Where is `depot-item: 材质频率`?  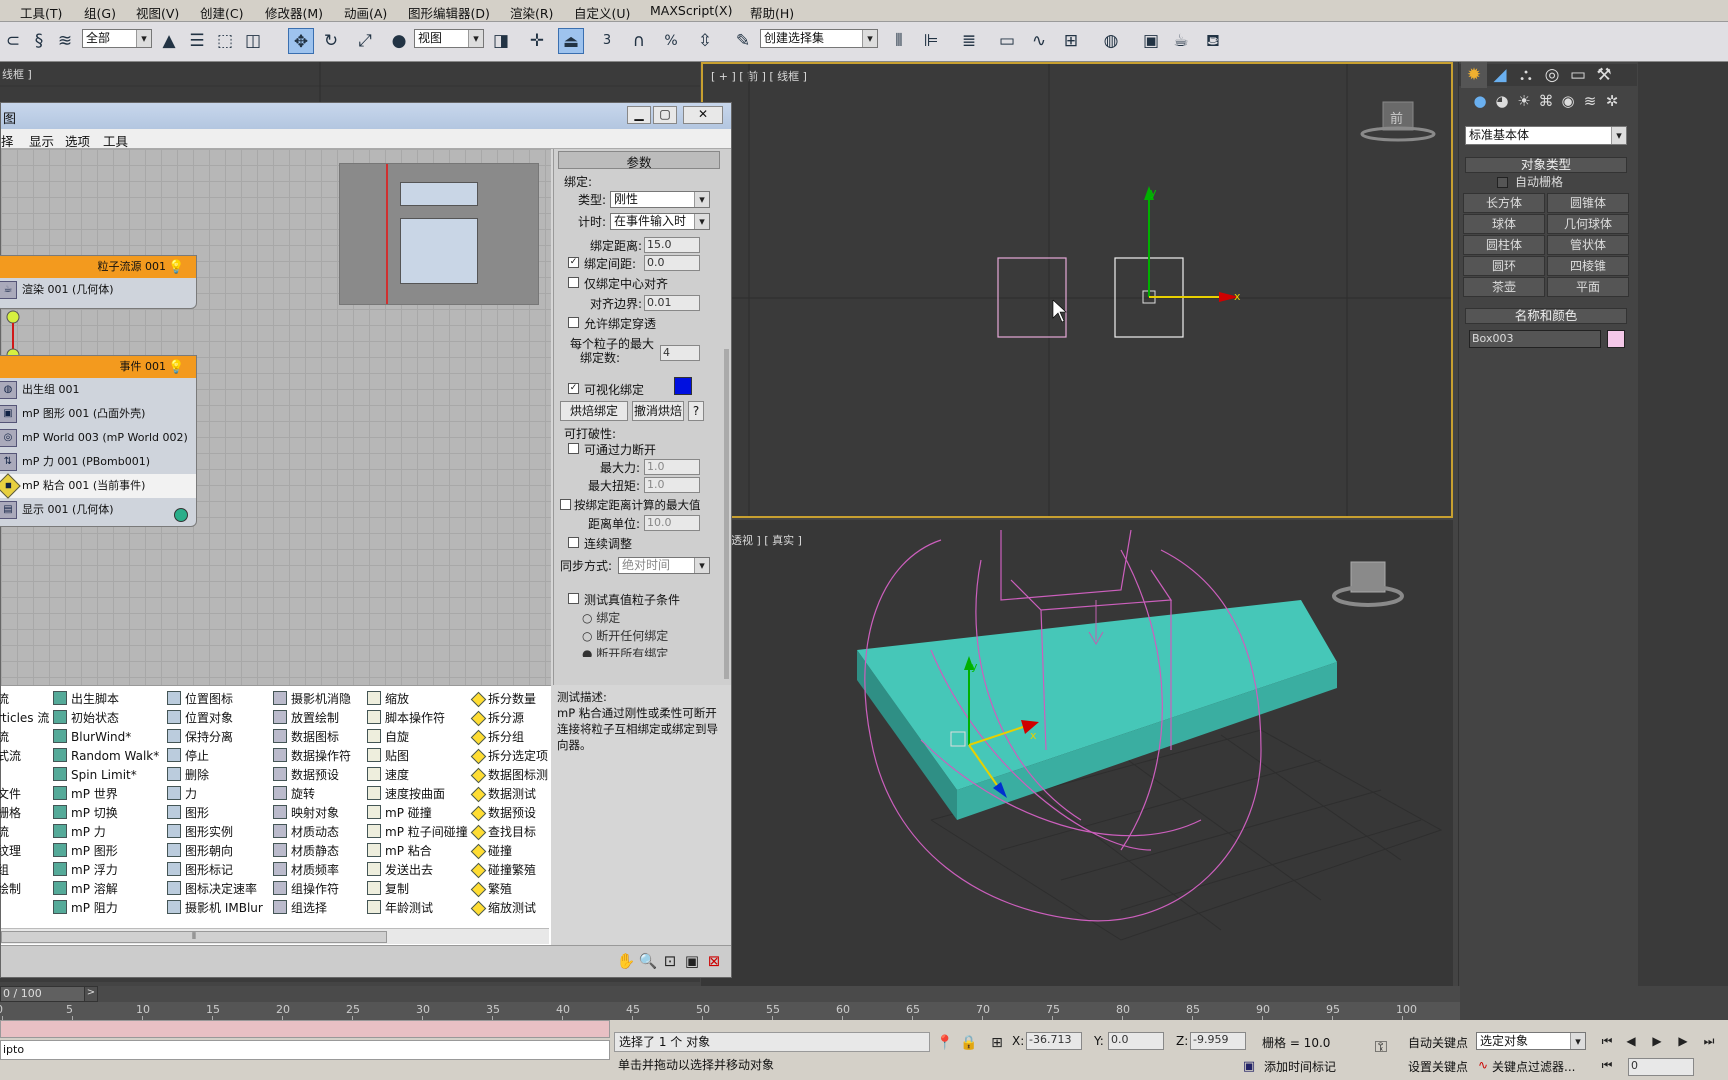 depot-item: 材质频率 is located at coordinates (306, 870).